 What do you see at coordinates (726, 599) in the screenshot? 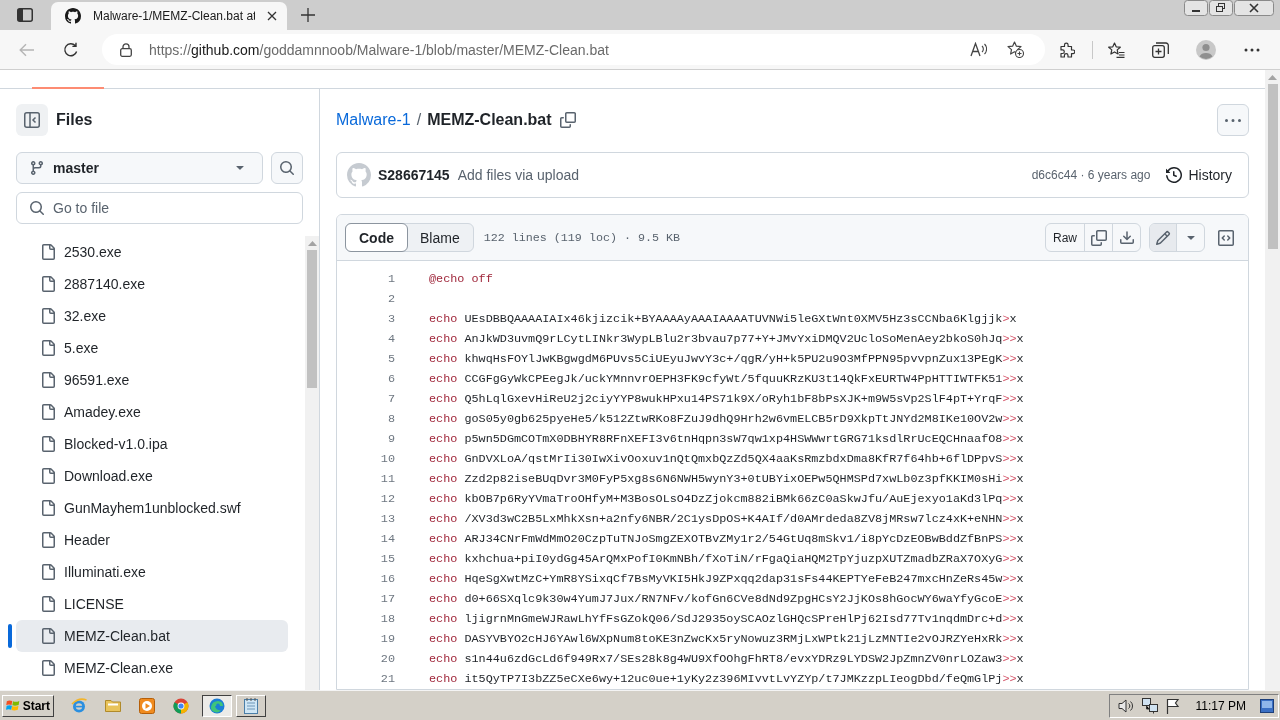
I see `code-line: echo d0+66SXqlc9k30w4YumJ7Jux/RN7NFv/kofGn6CVe8dNd9ZpgHCsY2JjKOs8hGocWY6waYfyGcoE>>x` at bounding box center [726, 599].